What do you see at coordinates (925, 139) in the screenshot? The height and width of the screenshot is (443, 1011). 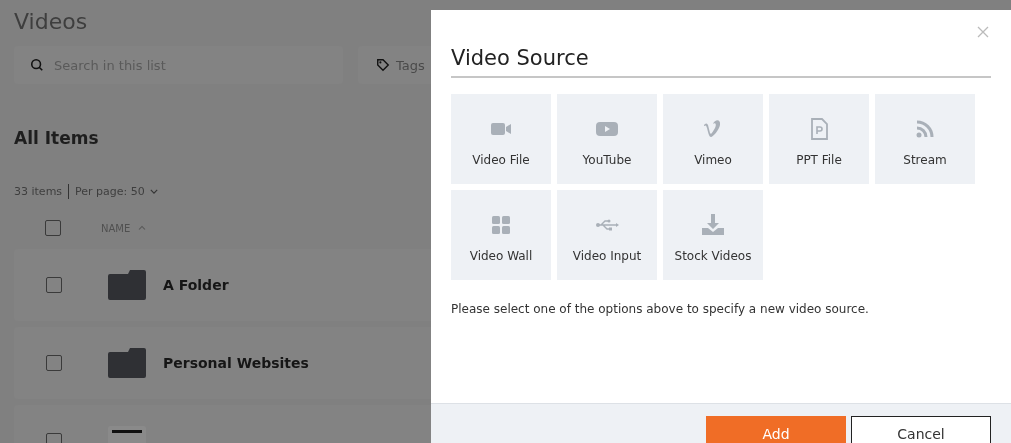 I see `source-option: Stream` at bounding box center [925, 139].